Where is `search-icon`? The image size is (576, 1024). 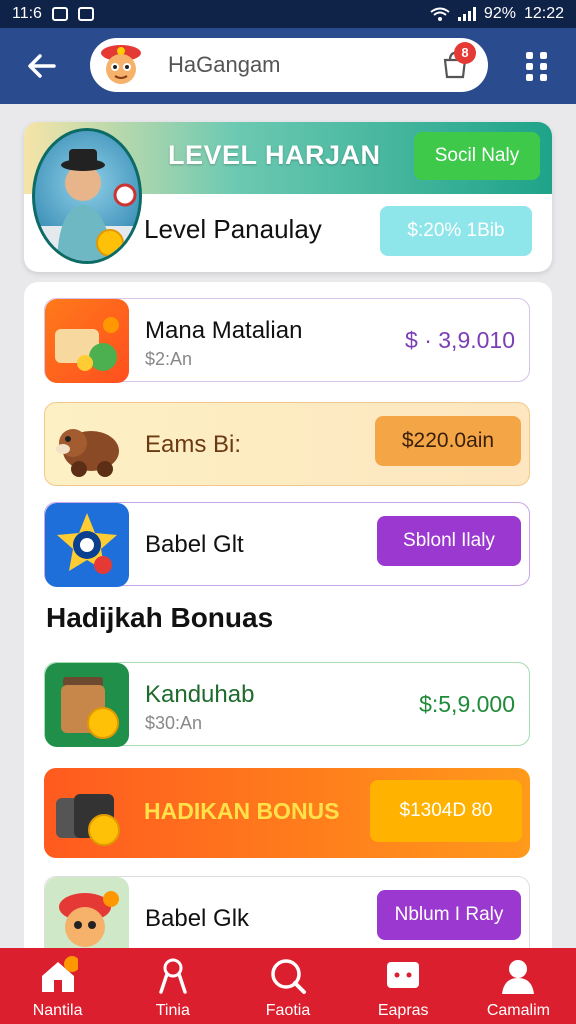
search-icon is located at coordinates (288, 976).